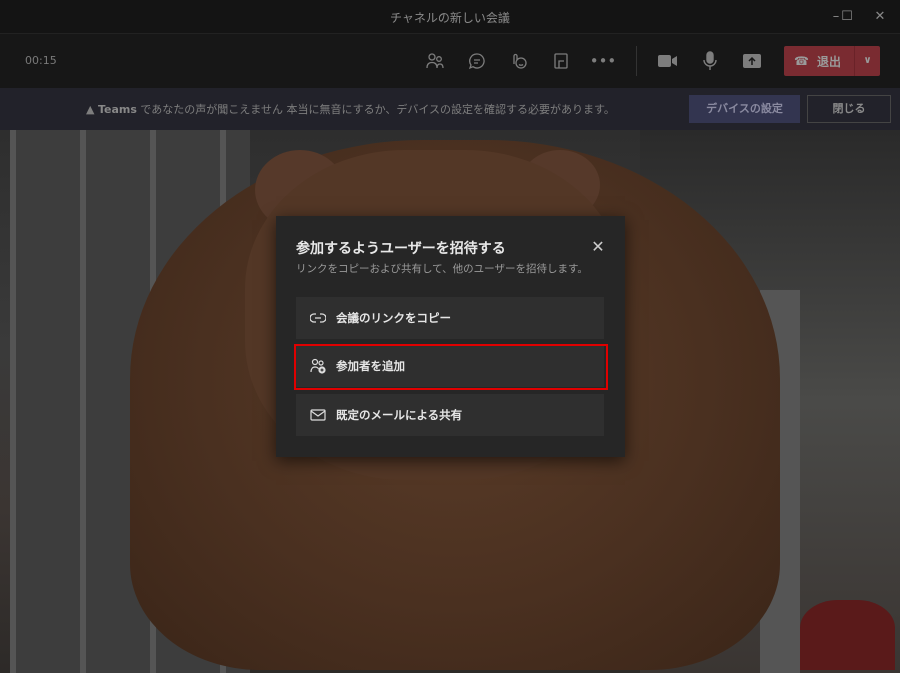  What do you see at coordinates (318, 415) in the screenshot?
I see `mail-icon` at bounding box center [318, 415].